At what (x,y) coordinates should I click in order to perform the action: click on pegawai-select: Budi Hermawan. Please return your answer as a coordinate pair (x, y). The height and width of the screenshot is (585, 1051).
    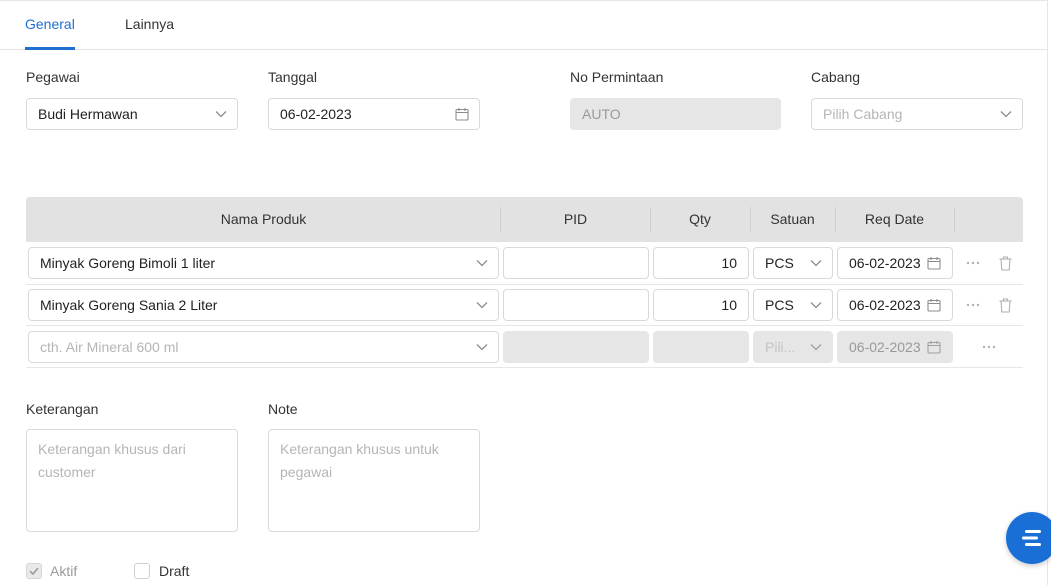
    Looking at the image, I should click on (132, 114).